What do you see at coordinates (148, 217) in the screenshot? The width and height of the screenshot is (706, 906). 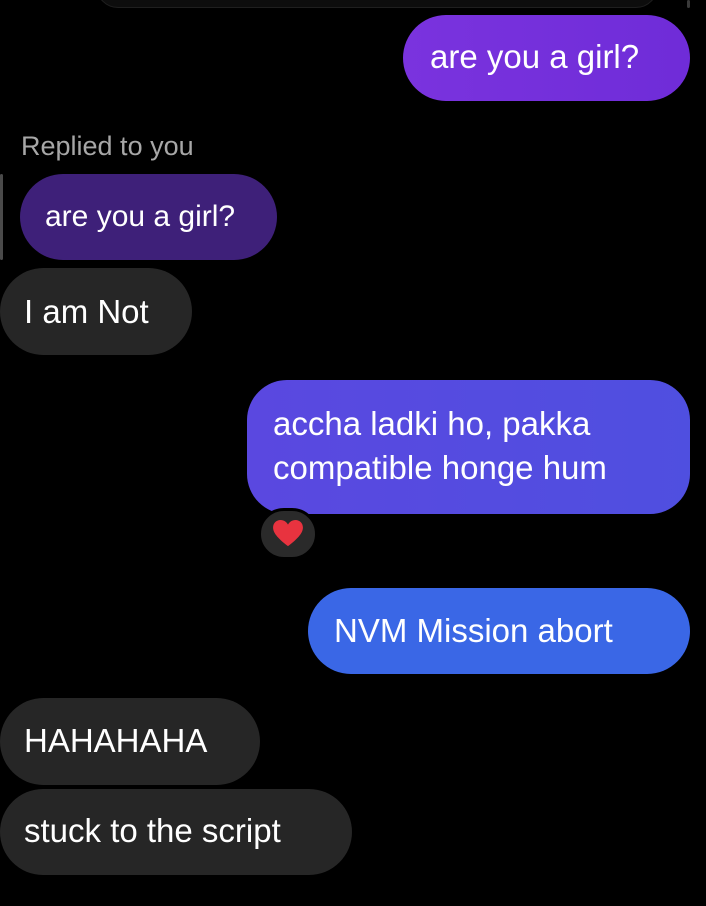 I see `quoted-reply-bubble: are you a girl?` at bounding box center [148, 217].